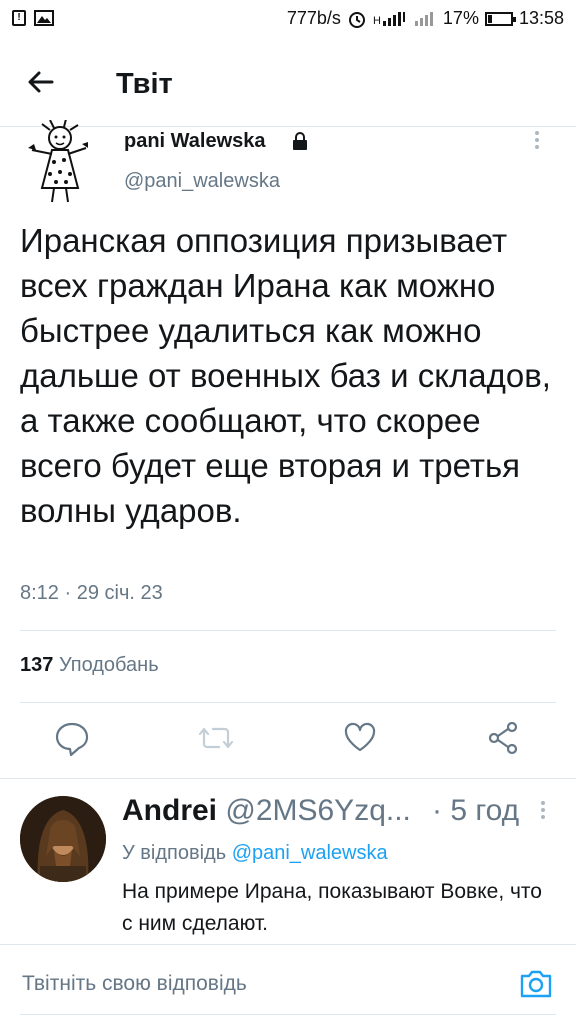  I want to click on reply-avatar, so click(63, 839).